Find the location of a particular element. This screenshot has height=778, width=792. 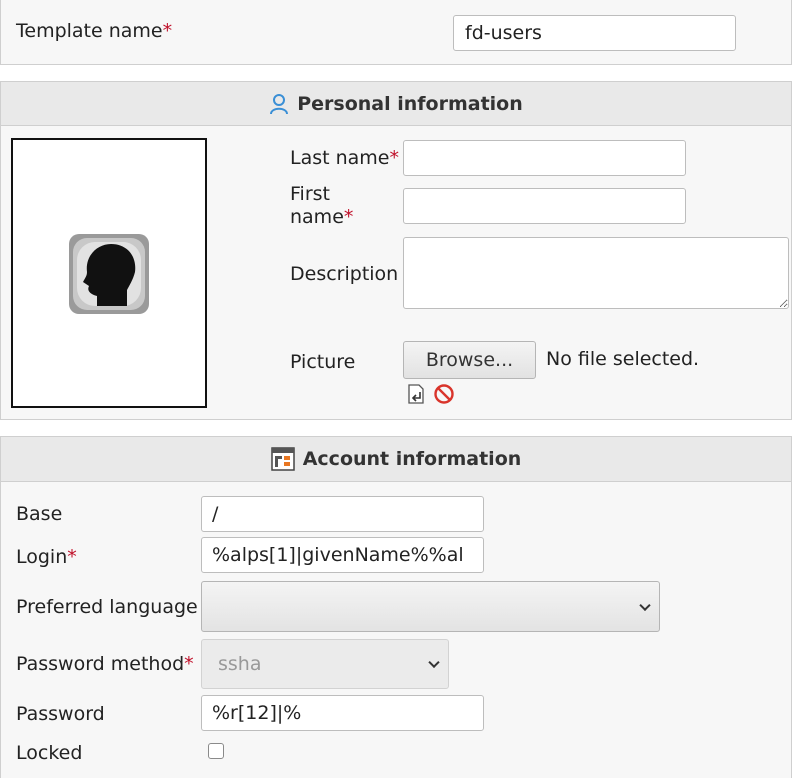

personal-information-header: Personal information is located at coordinates (396, 104).